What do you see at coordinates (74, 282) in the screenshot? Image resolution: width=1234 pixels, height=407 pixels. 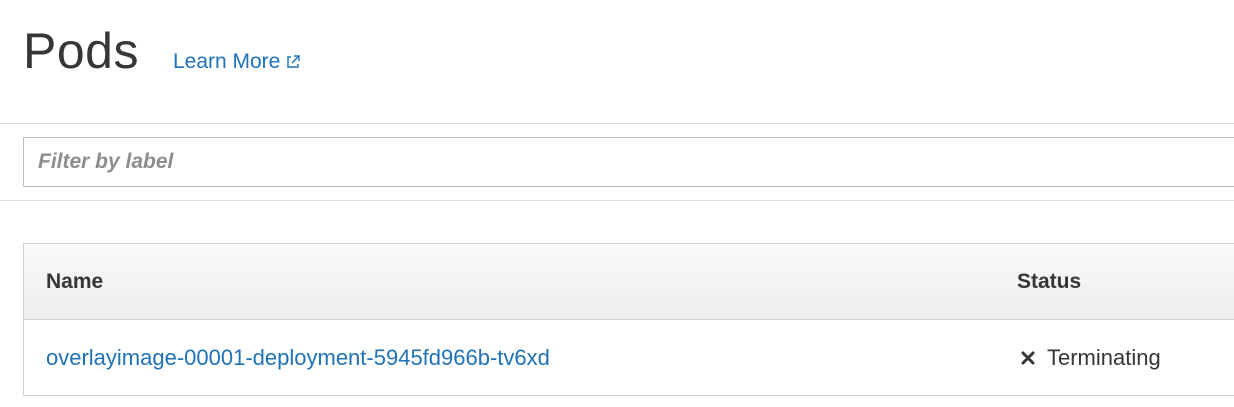 I see `column-header-name: Name` at bounding box center [74, 282].